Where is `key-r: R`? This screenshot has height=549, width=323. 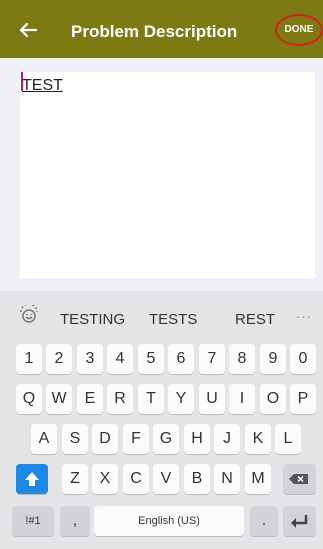 key-r: R is located at coordinates (120, 399).